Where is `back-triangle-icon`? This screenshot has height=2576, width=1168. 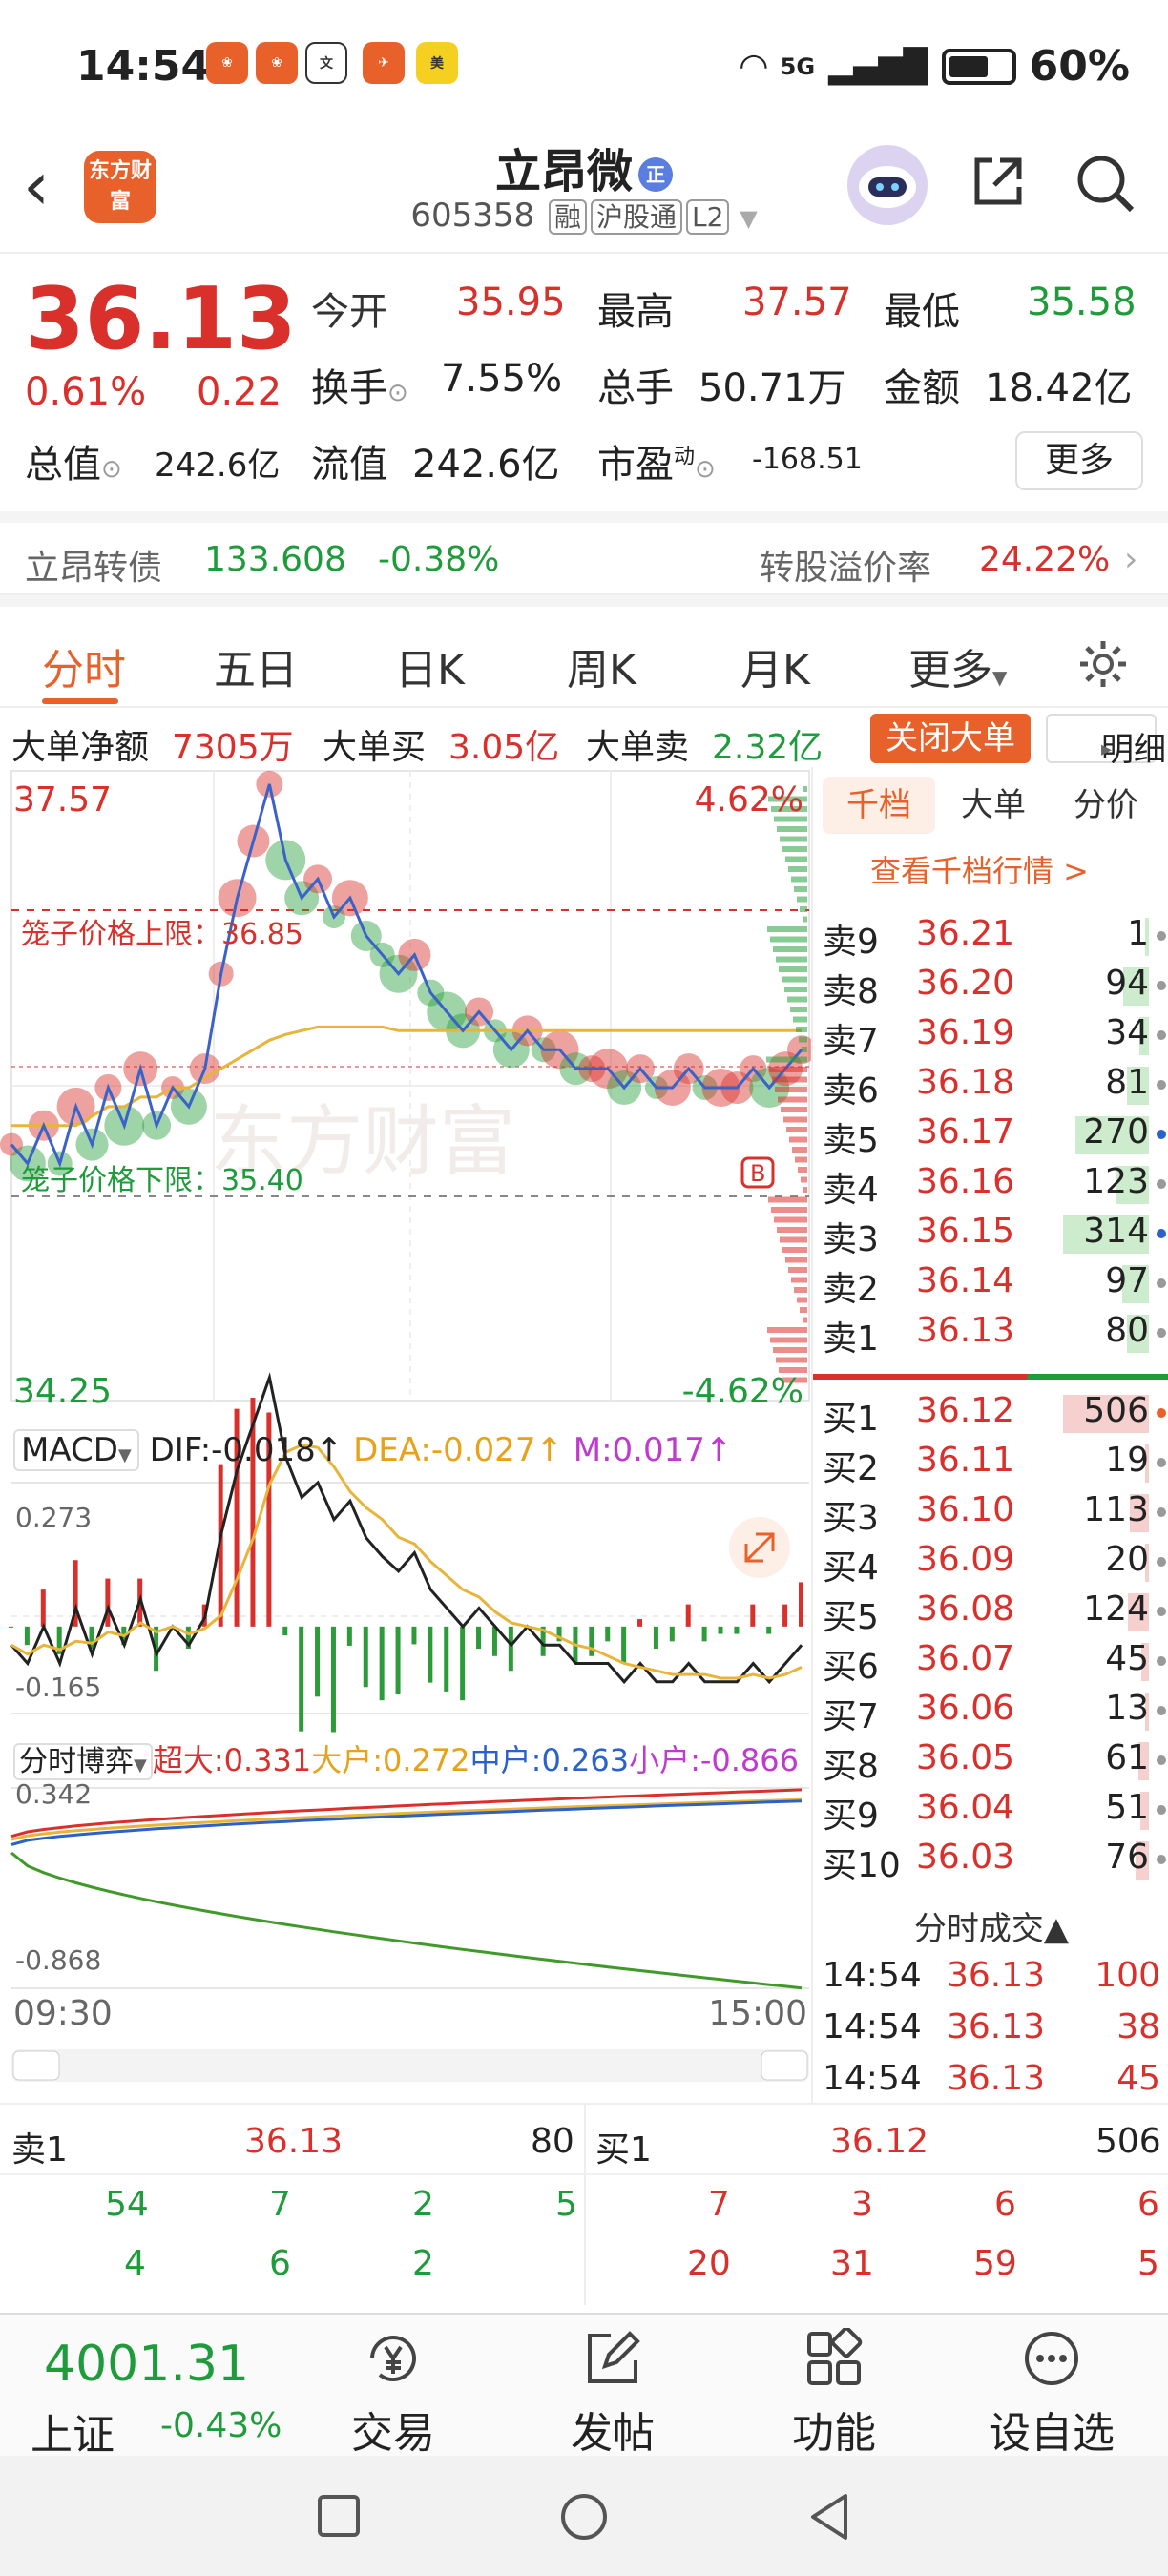 back-triangle-icon is located at coordinates (829, 2517).